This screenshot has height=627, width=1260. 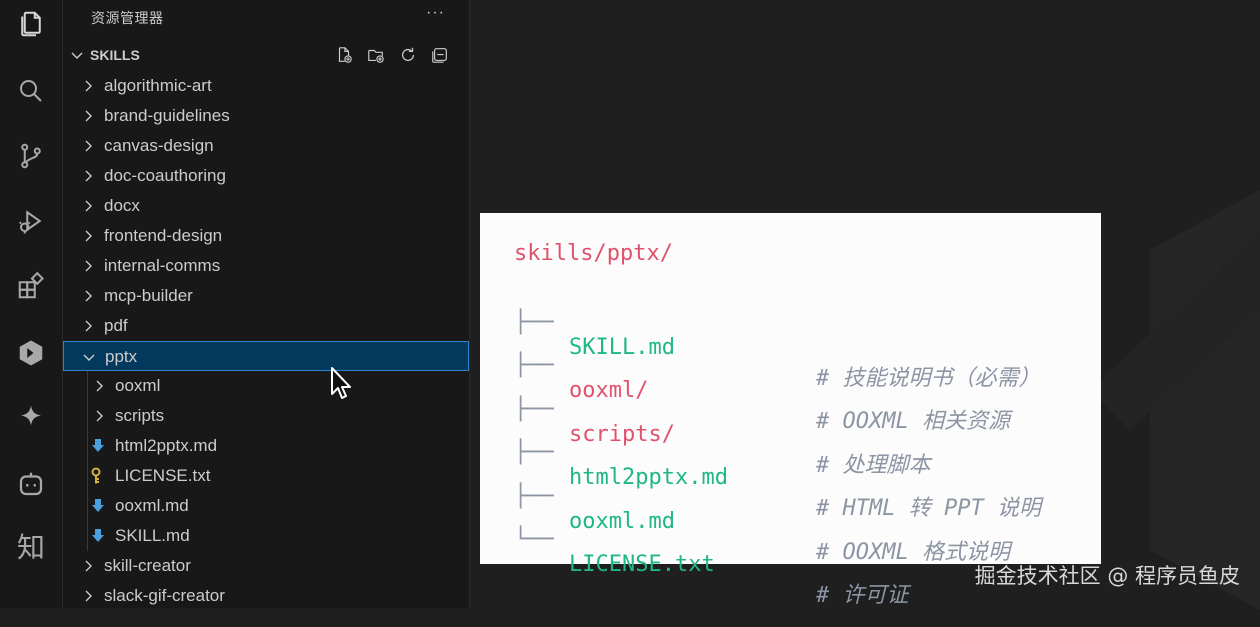 I want to click on tree-item-license-txt: LICENSE.txt, so click(x=266, y=476).